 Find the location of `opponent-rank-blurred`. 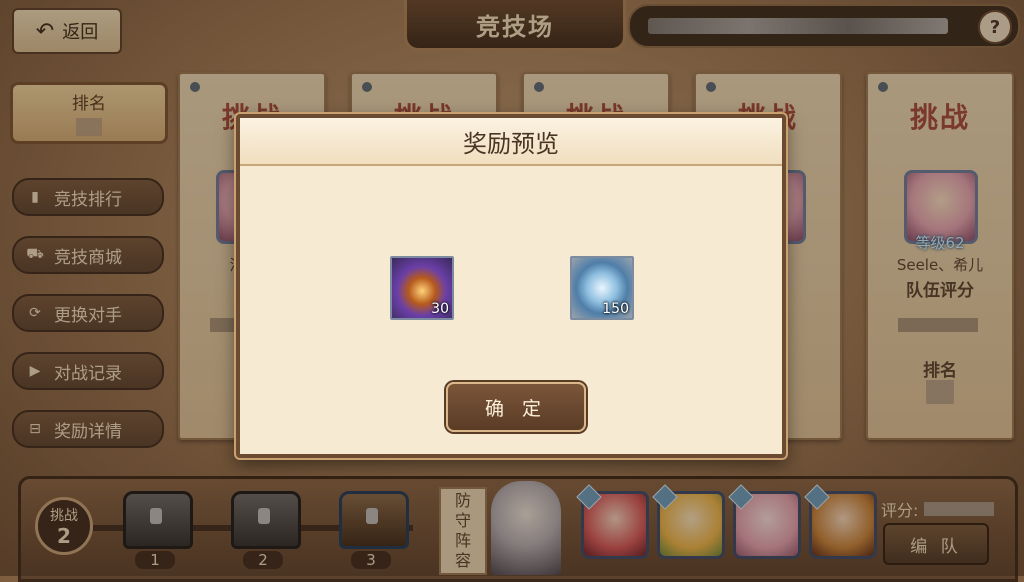

opponent-rank-blurred is located at coordinates (940, 392).